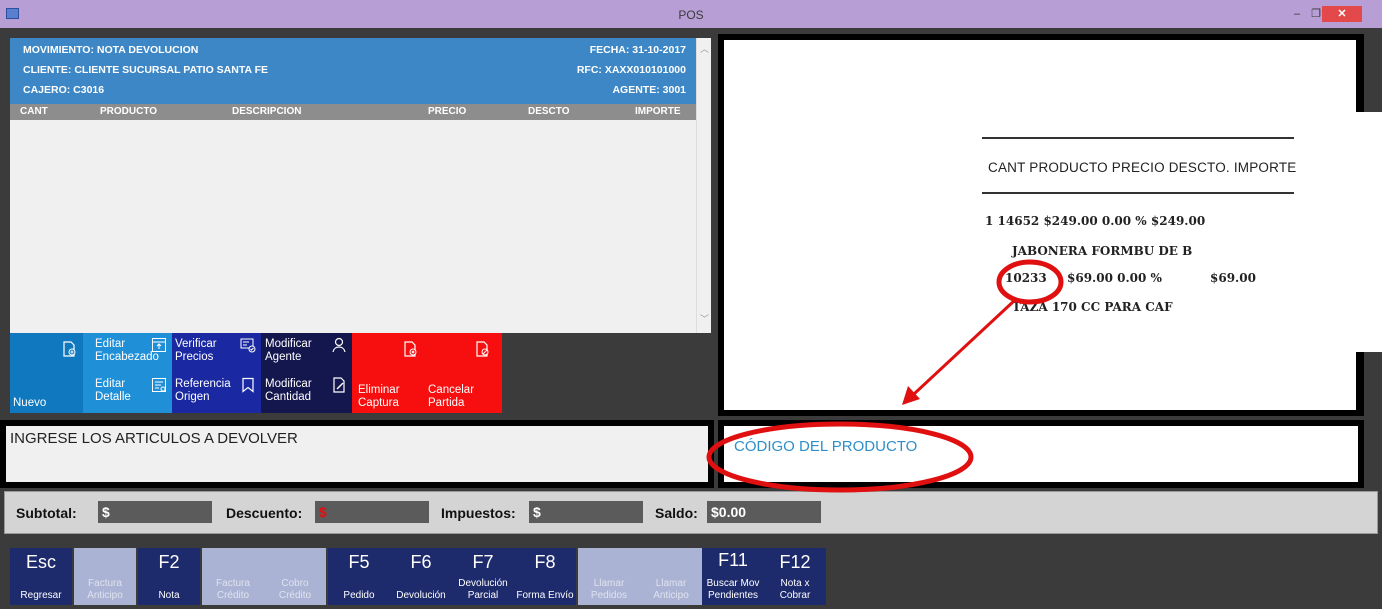 This screenshot has width=1382, height=609. I want to click on scroll-up-icon: ︿, so click(704, 49).